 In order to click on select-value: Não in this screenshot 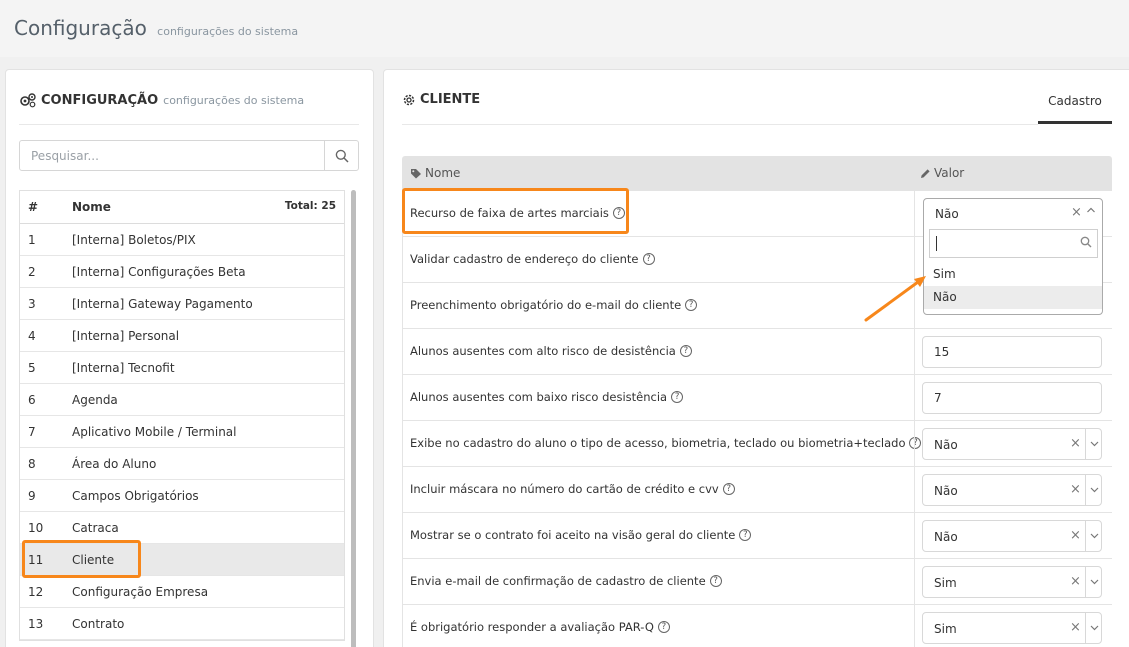, I will do `click(946, 491)`.